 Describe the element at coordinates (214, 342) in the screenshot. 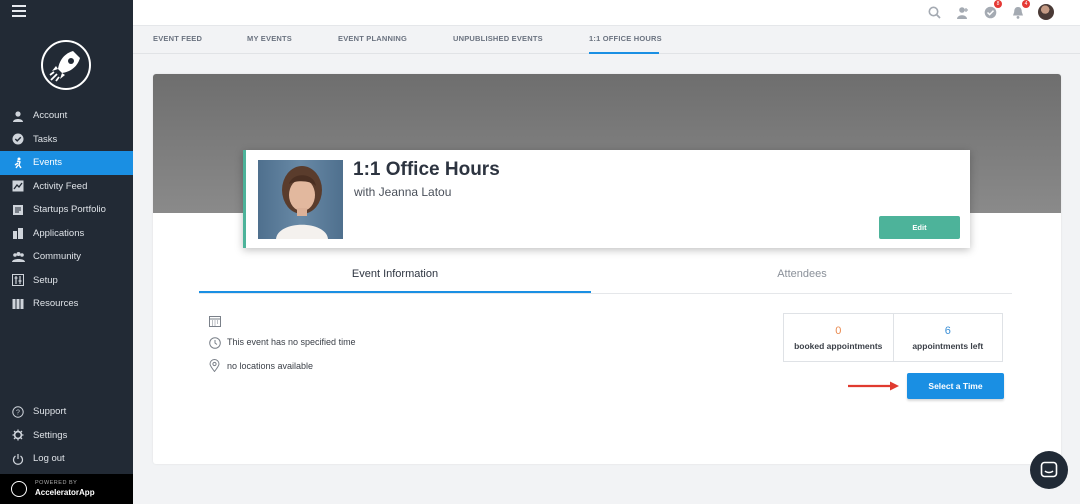

I see `clock-icon` at that location.